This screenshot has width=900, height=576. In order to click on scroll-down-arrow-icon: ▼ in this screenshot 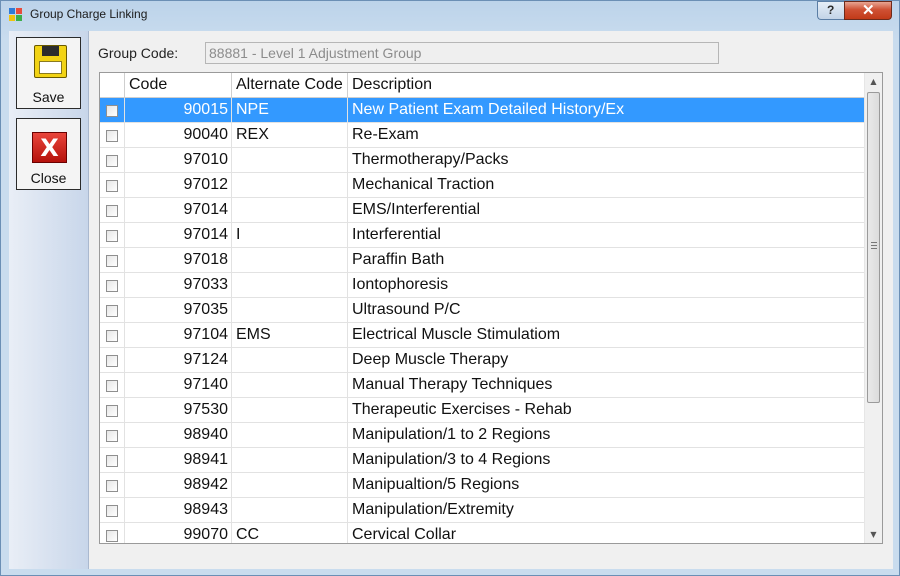, I will do `click(873, 534)`.